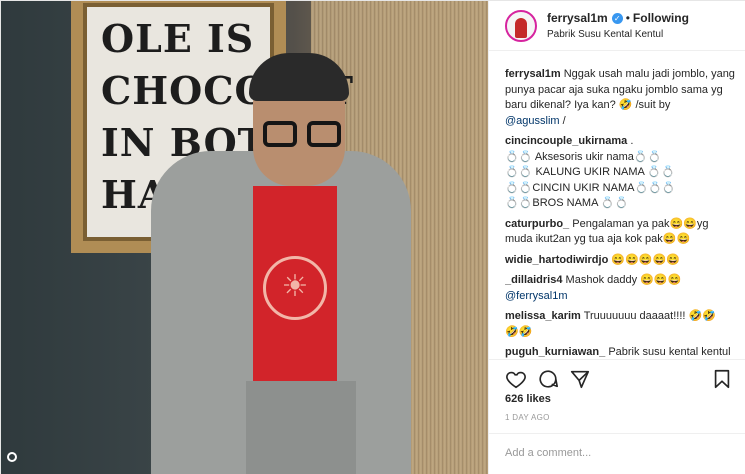  Describe the element at coordinates (556, 260) in the screenshot. I see `comment-username: widie_hartodiwirdjo` at that location.